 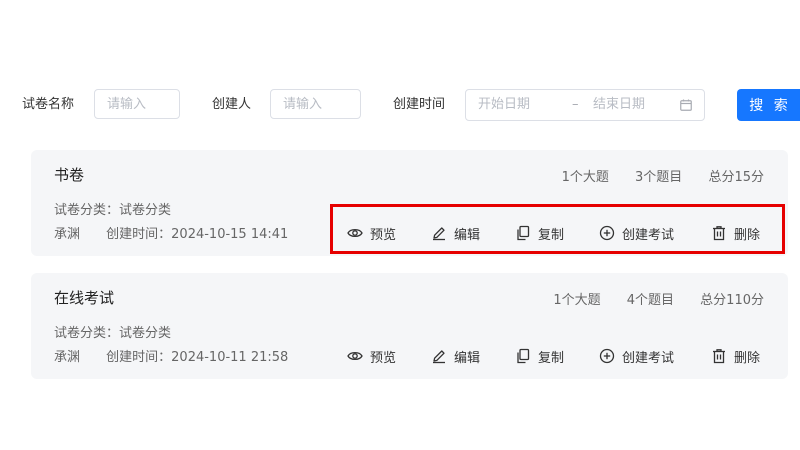 I want to click on paper-stats: 1个大题 4个题目 总分110分, so click(x=647, y=298).